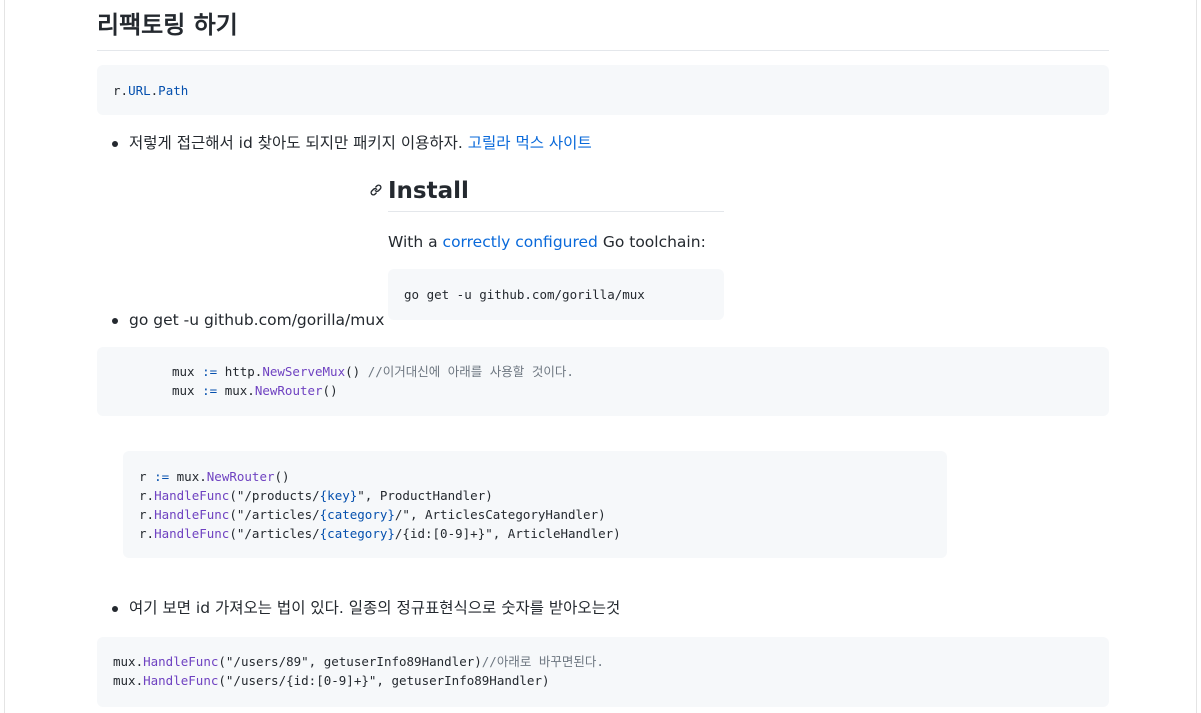  What do you see at coordinates (415, 242) in the screenshot?
I see `install-text: With a` at bounding box center [415, 242].